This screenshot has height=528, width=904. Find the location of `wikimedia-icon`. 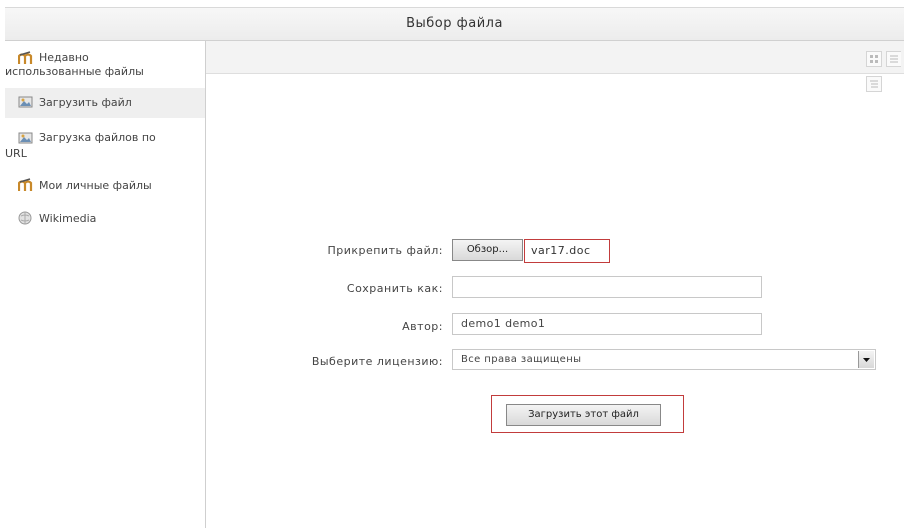

wikimedia-icon is located at coordinates (25, 218).